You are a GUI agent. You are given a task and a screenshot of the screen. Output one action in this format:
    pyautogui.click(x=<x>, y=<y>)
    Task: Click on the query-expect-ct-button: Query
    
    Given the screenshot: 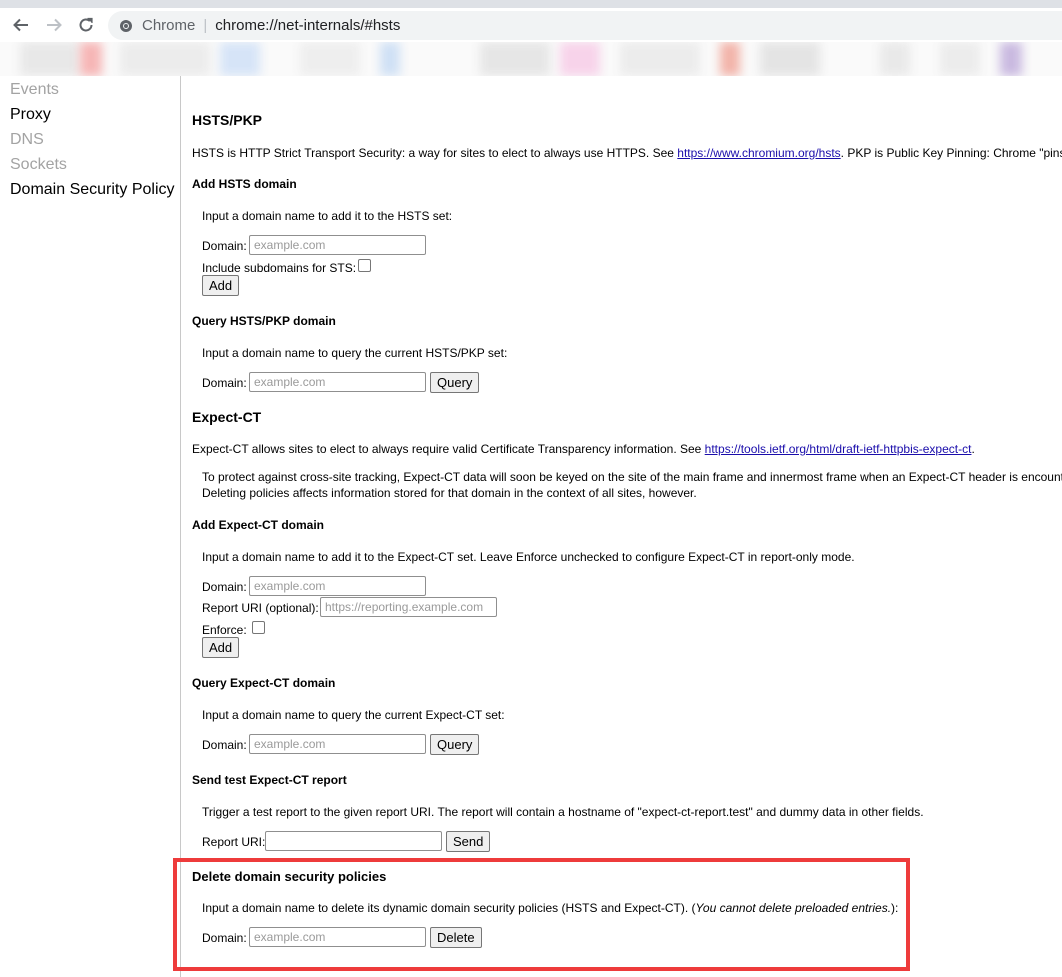 What is the action you would take?
    pyautogui.click(x=455, y=744)
    